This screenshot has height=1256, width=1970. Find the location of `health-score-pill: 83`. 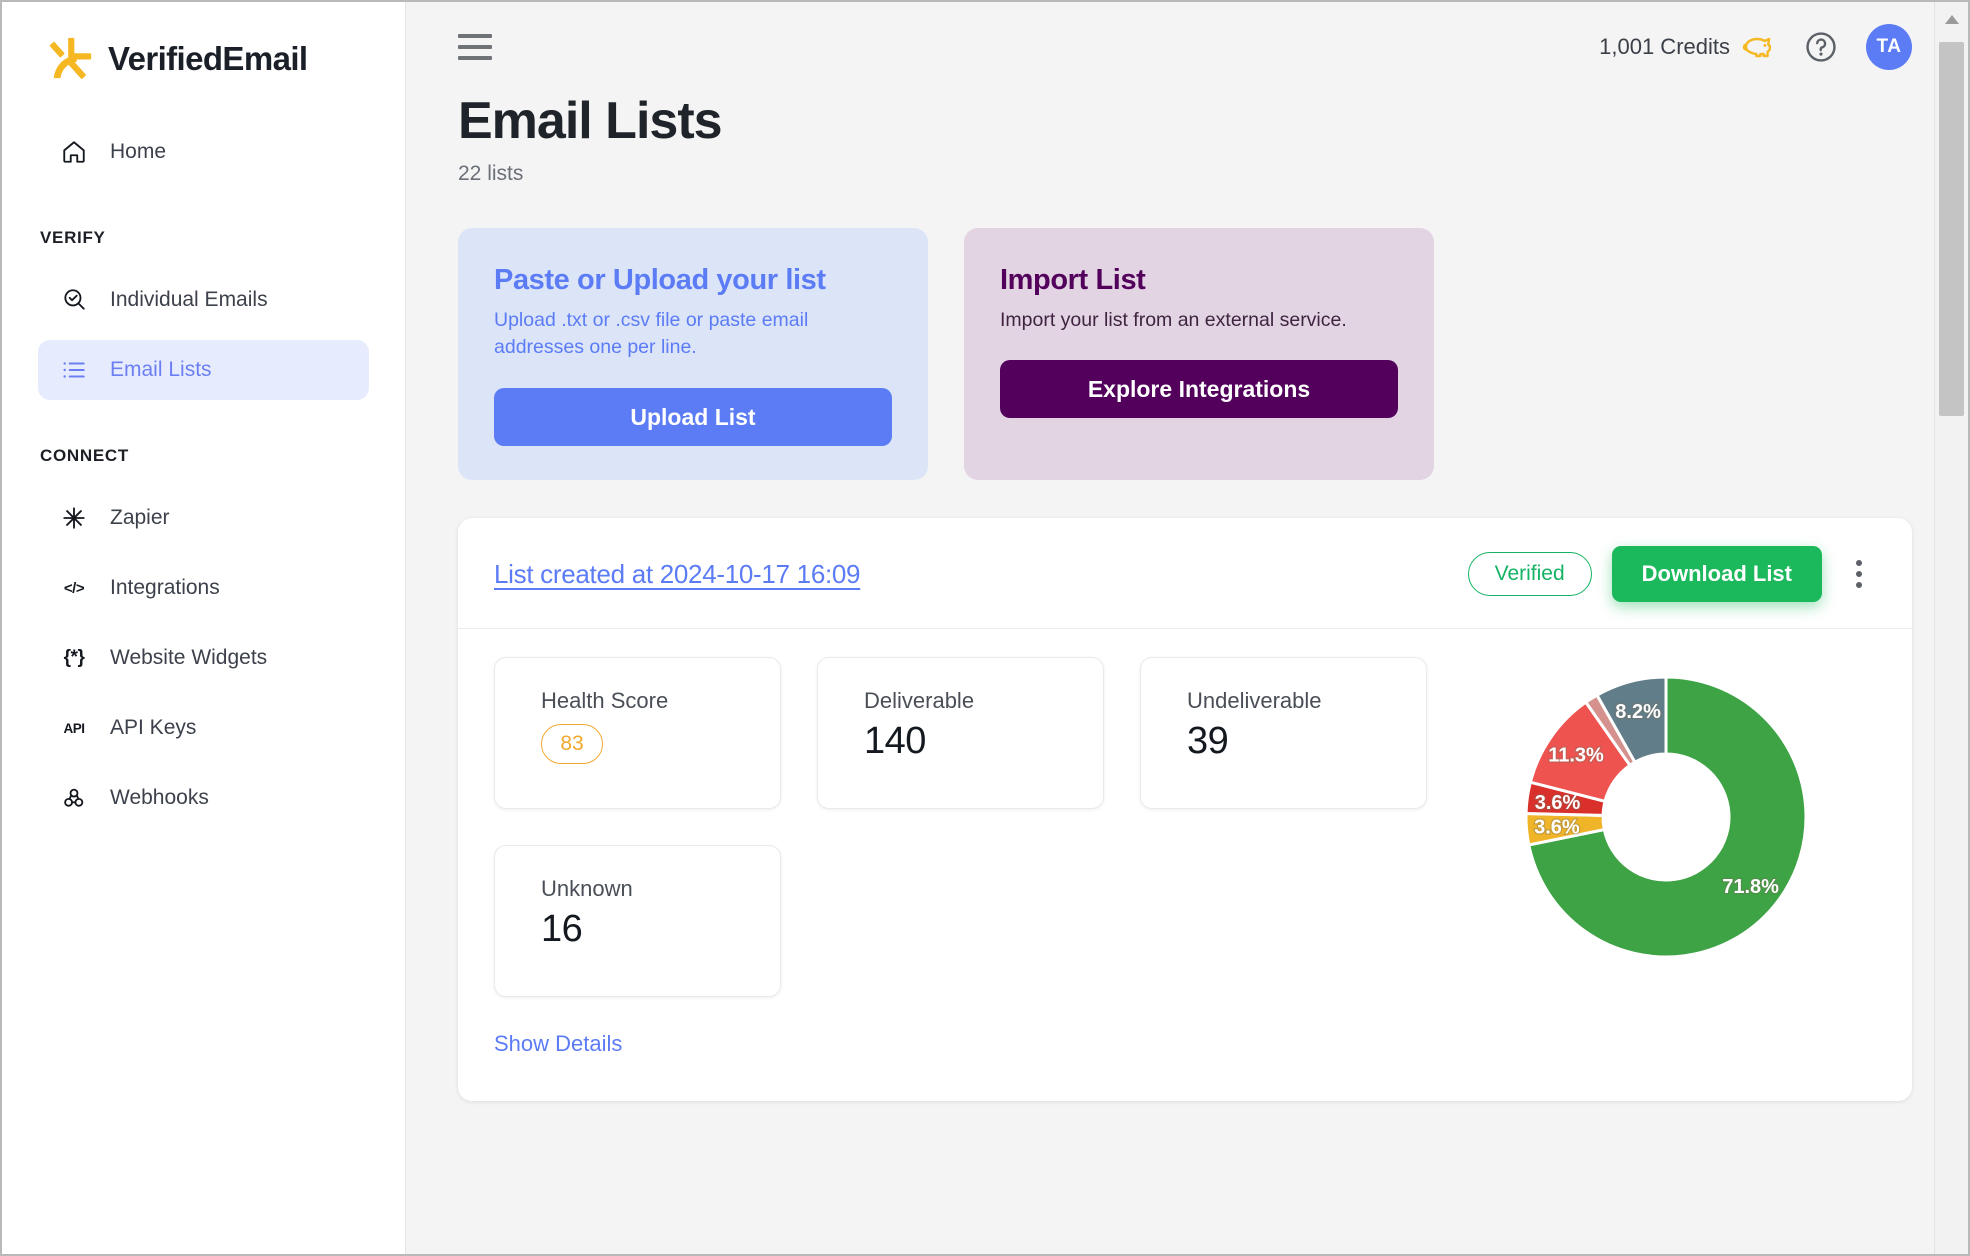

health-score-pill: 83 is located at coordinates (572, 744).